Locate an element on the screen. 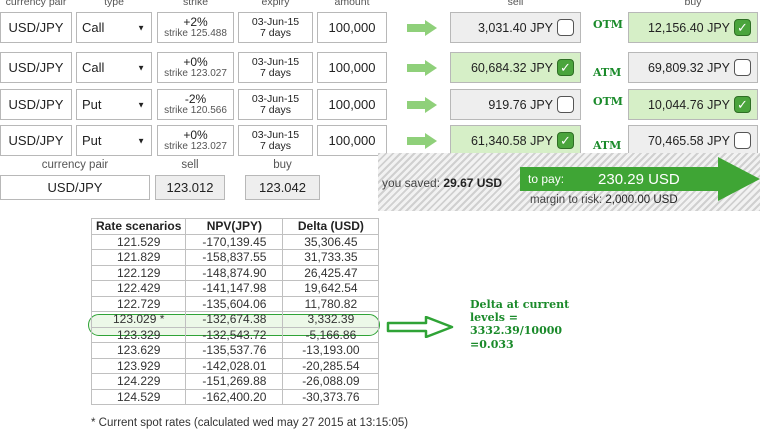  delta-cell: 19,642.54 is located at coordinates (331, 288).